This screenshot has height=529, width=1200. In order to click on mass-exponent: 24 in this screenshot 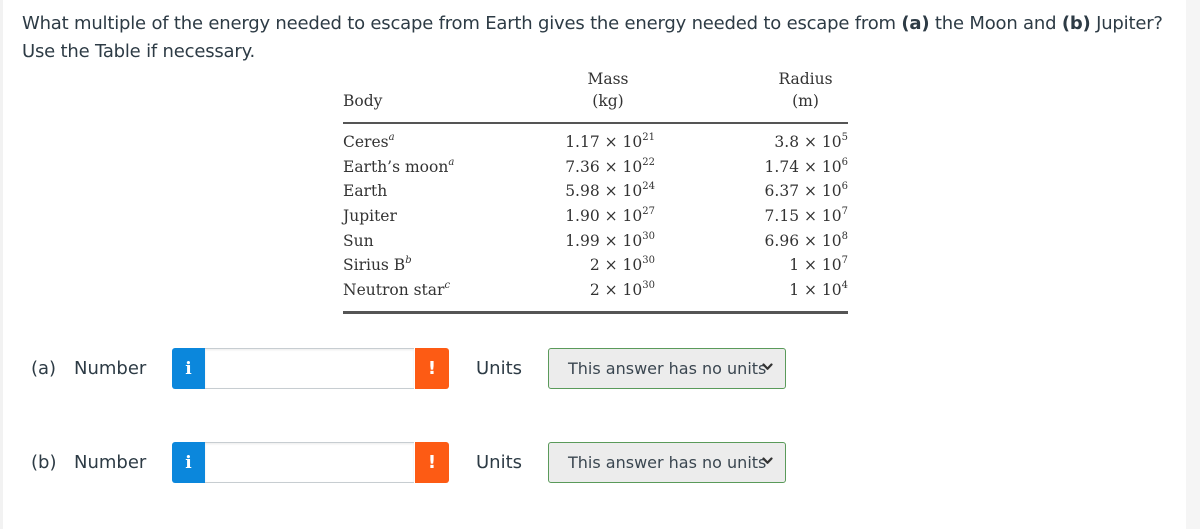, I will do `click(648, 187)`.